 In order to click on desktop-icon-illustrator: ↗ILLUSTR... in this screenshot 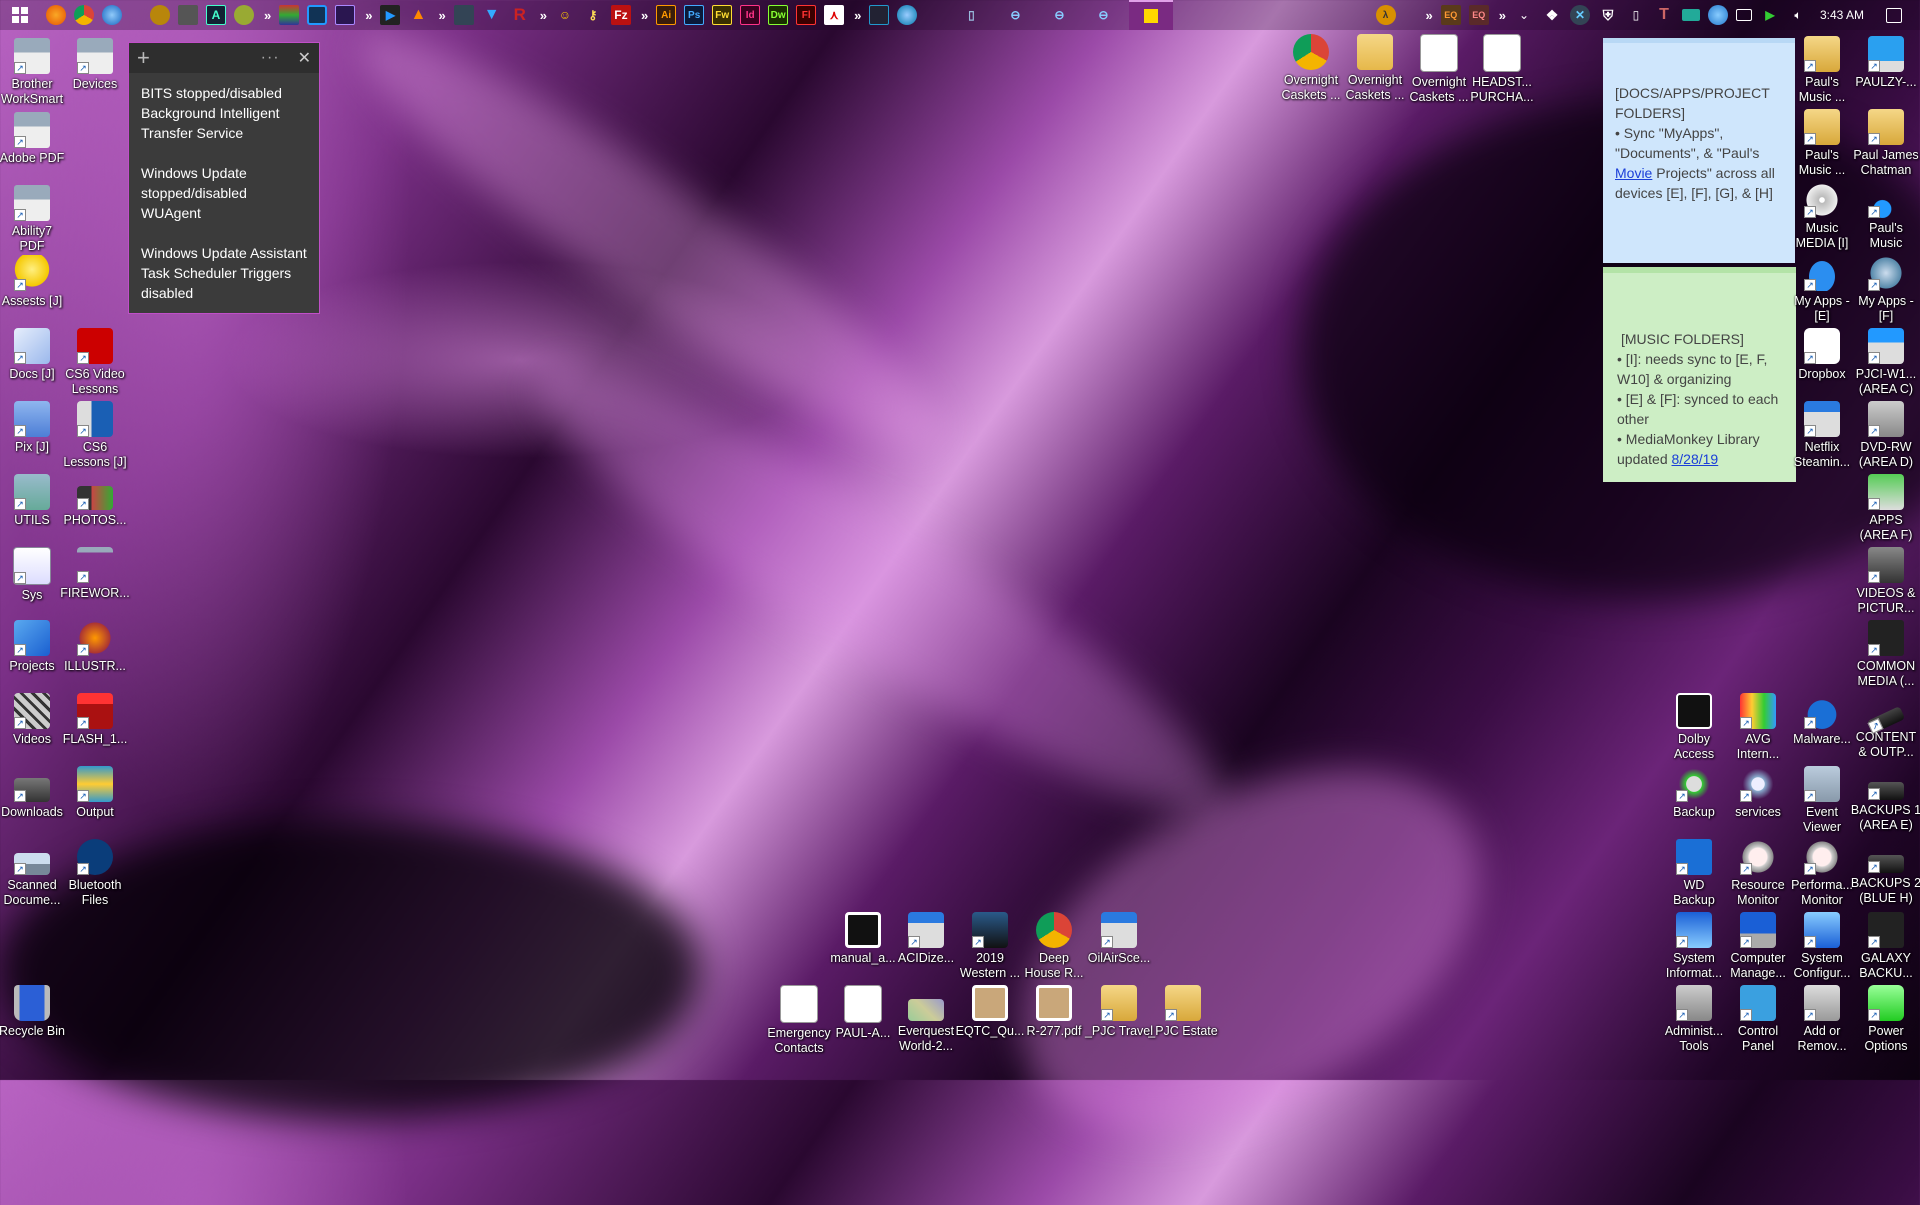, I will do `click(95, 647)`.